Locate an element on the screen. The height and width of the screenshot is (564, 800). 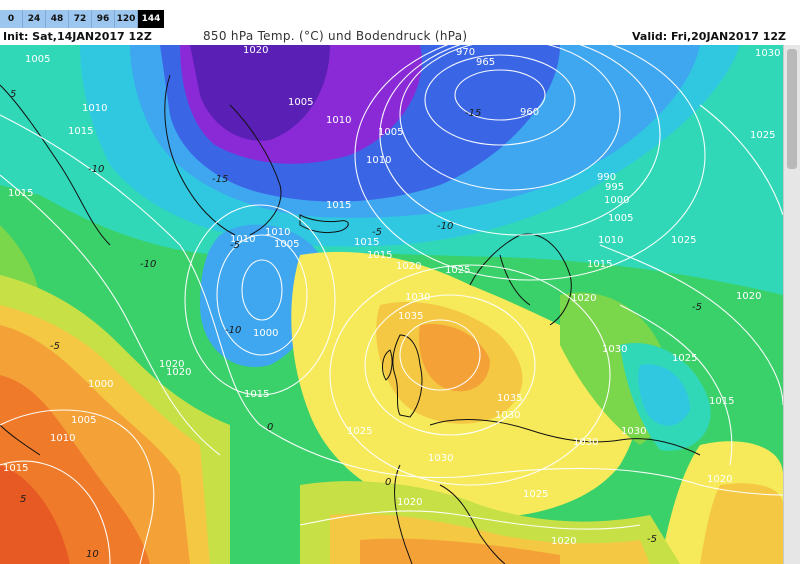
scrollbar-thumb is located at coordinates (792, 109).